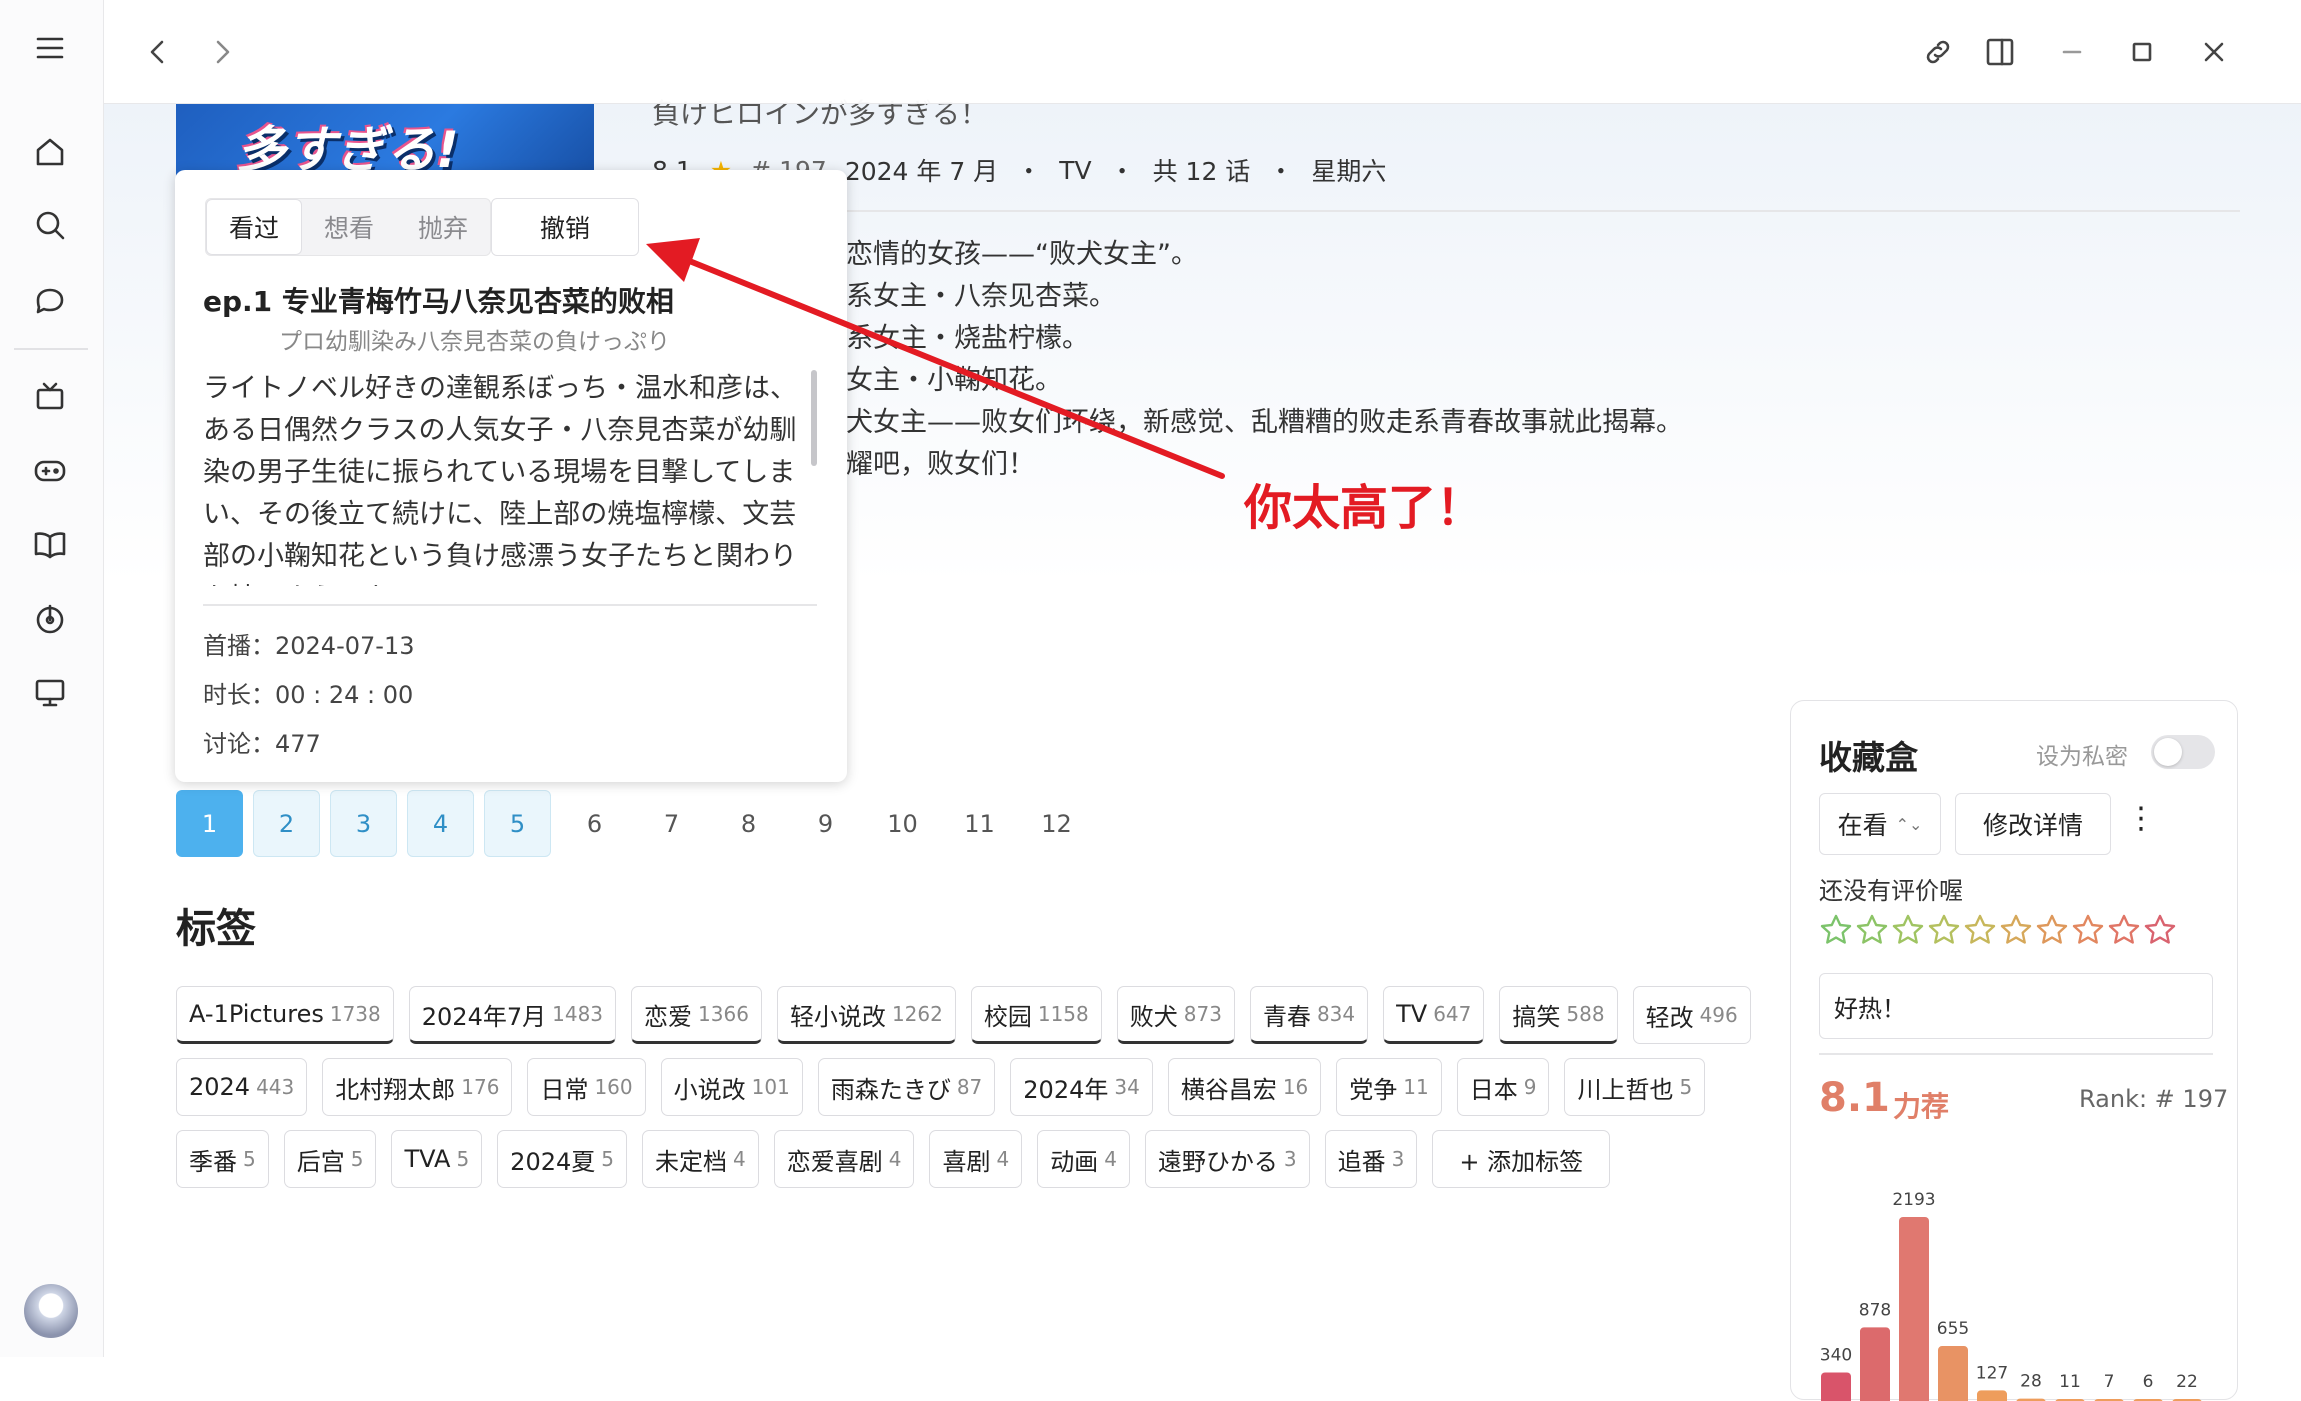 This screenshot has width=2301, height=1401. Describe the element at coordinates (825, 823) in the screenshot. I see `episode-button-9: 9` at that location.